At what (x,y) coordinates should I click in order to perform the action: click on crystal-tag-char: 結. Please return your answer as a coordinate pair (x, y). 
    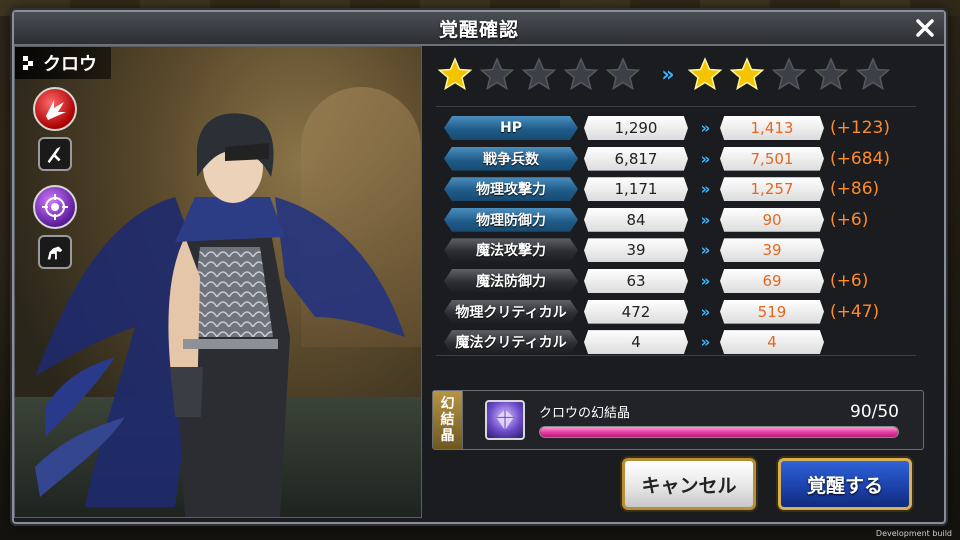
    Looking at the image, I should click on (447, 420).